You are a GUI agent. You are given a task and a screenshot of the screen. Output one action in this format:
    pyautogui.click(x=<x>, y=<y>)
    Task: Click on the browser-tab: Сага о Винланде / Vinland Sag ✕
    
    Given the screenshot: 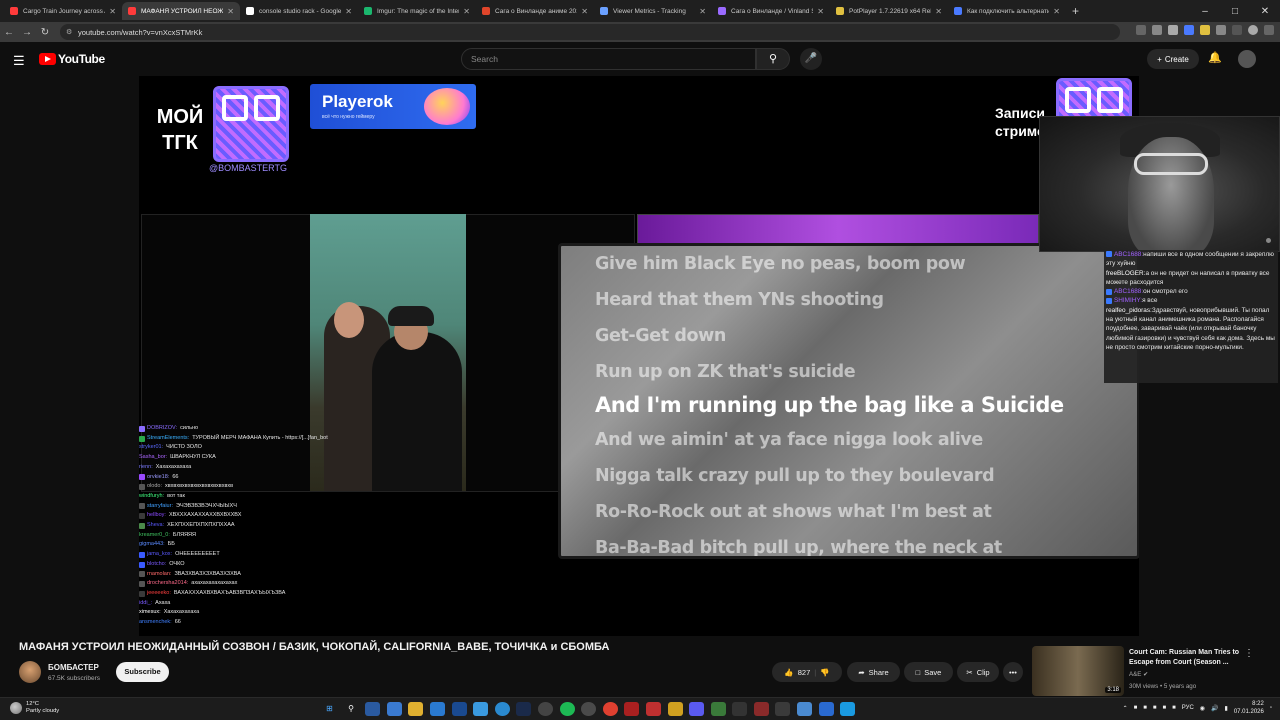 What is the action you would take?
    pyautogui.click(x=771, y=11)
    